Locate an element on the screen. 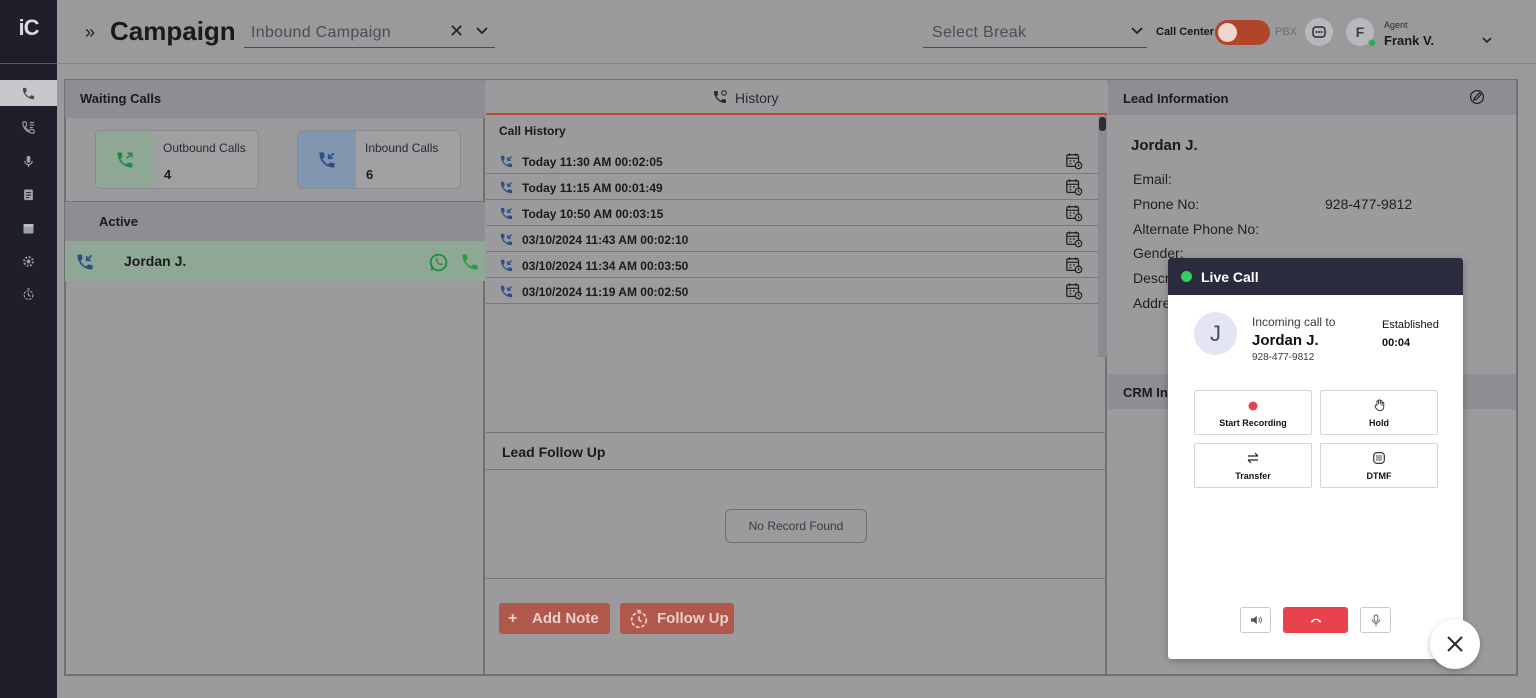 This screenshot has height=698, width=1536. inbound-calls-label: Inbound Calls is located at coordinates (402, 148).